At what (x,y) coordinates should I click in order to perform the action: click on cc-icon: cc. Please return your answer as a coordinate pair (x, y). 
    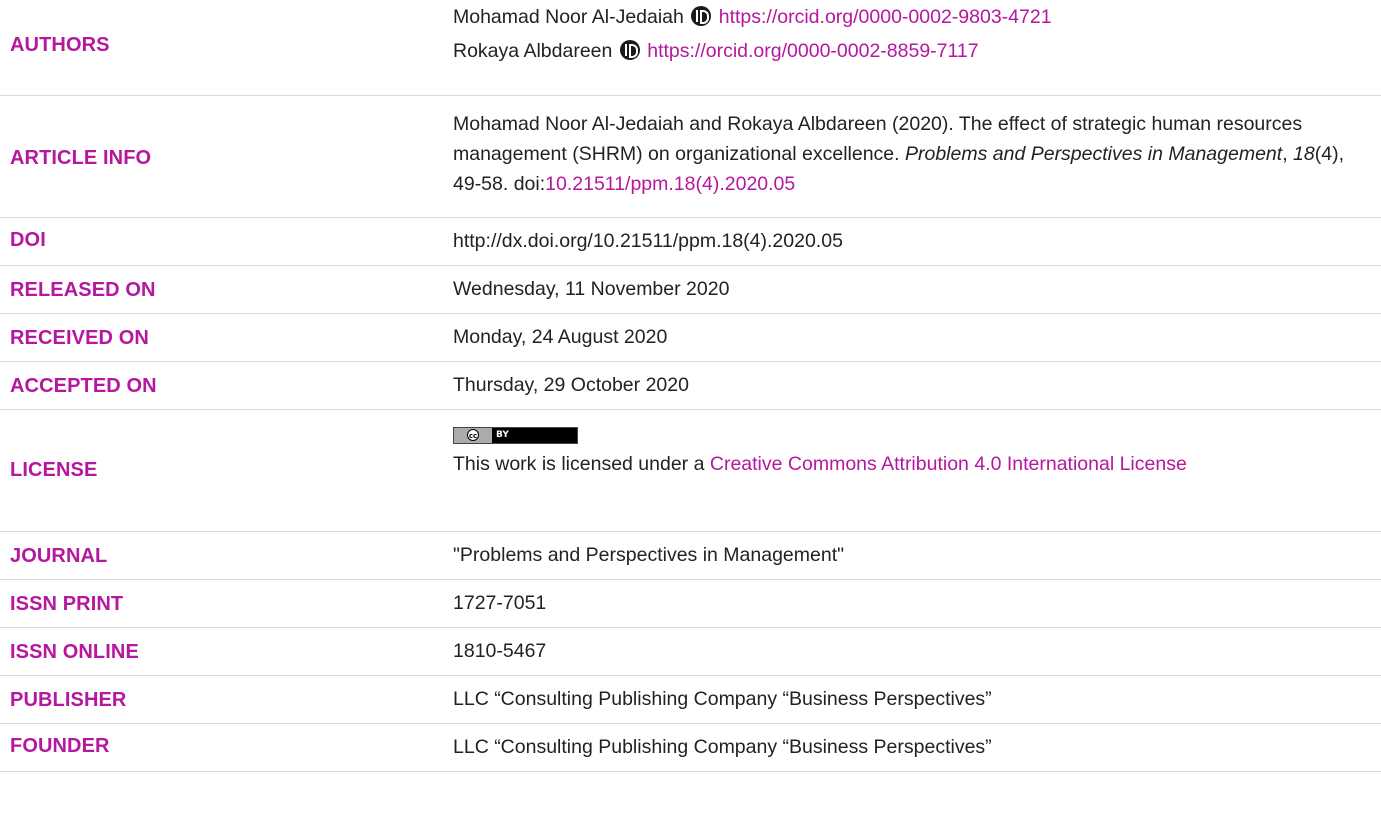
    Looking at the image, I should click on (473, 435).